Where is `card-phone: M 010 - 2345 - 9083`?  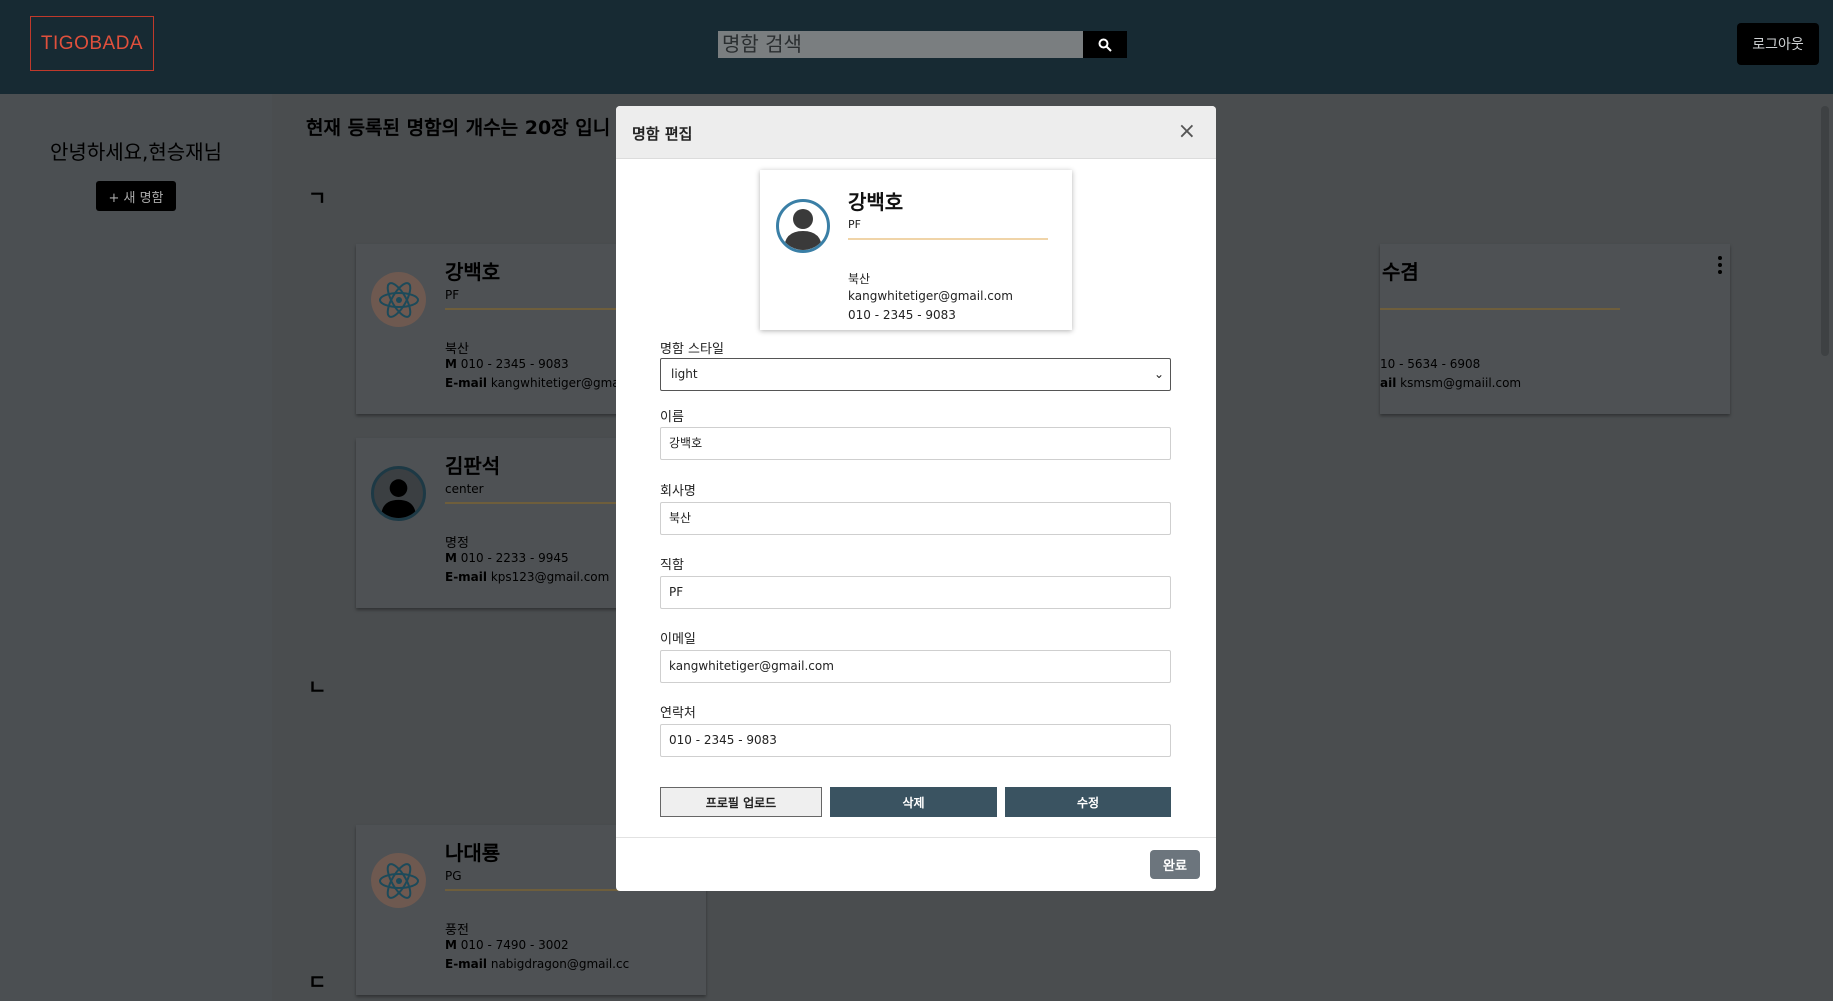 card-phone: M 010 - 2345 - 9083 is located at coordinates (507, 364).